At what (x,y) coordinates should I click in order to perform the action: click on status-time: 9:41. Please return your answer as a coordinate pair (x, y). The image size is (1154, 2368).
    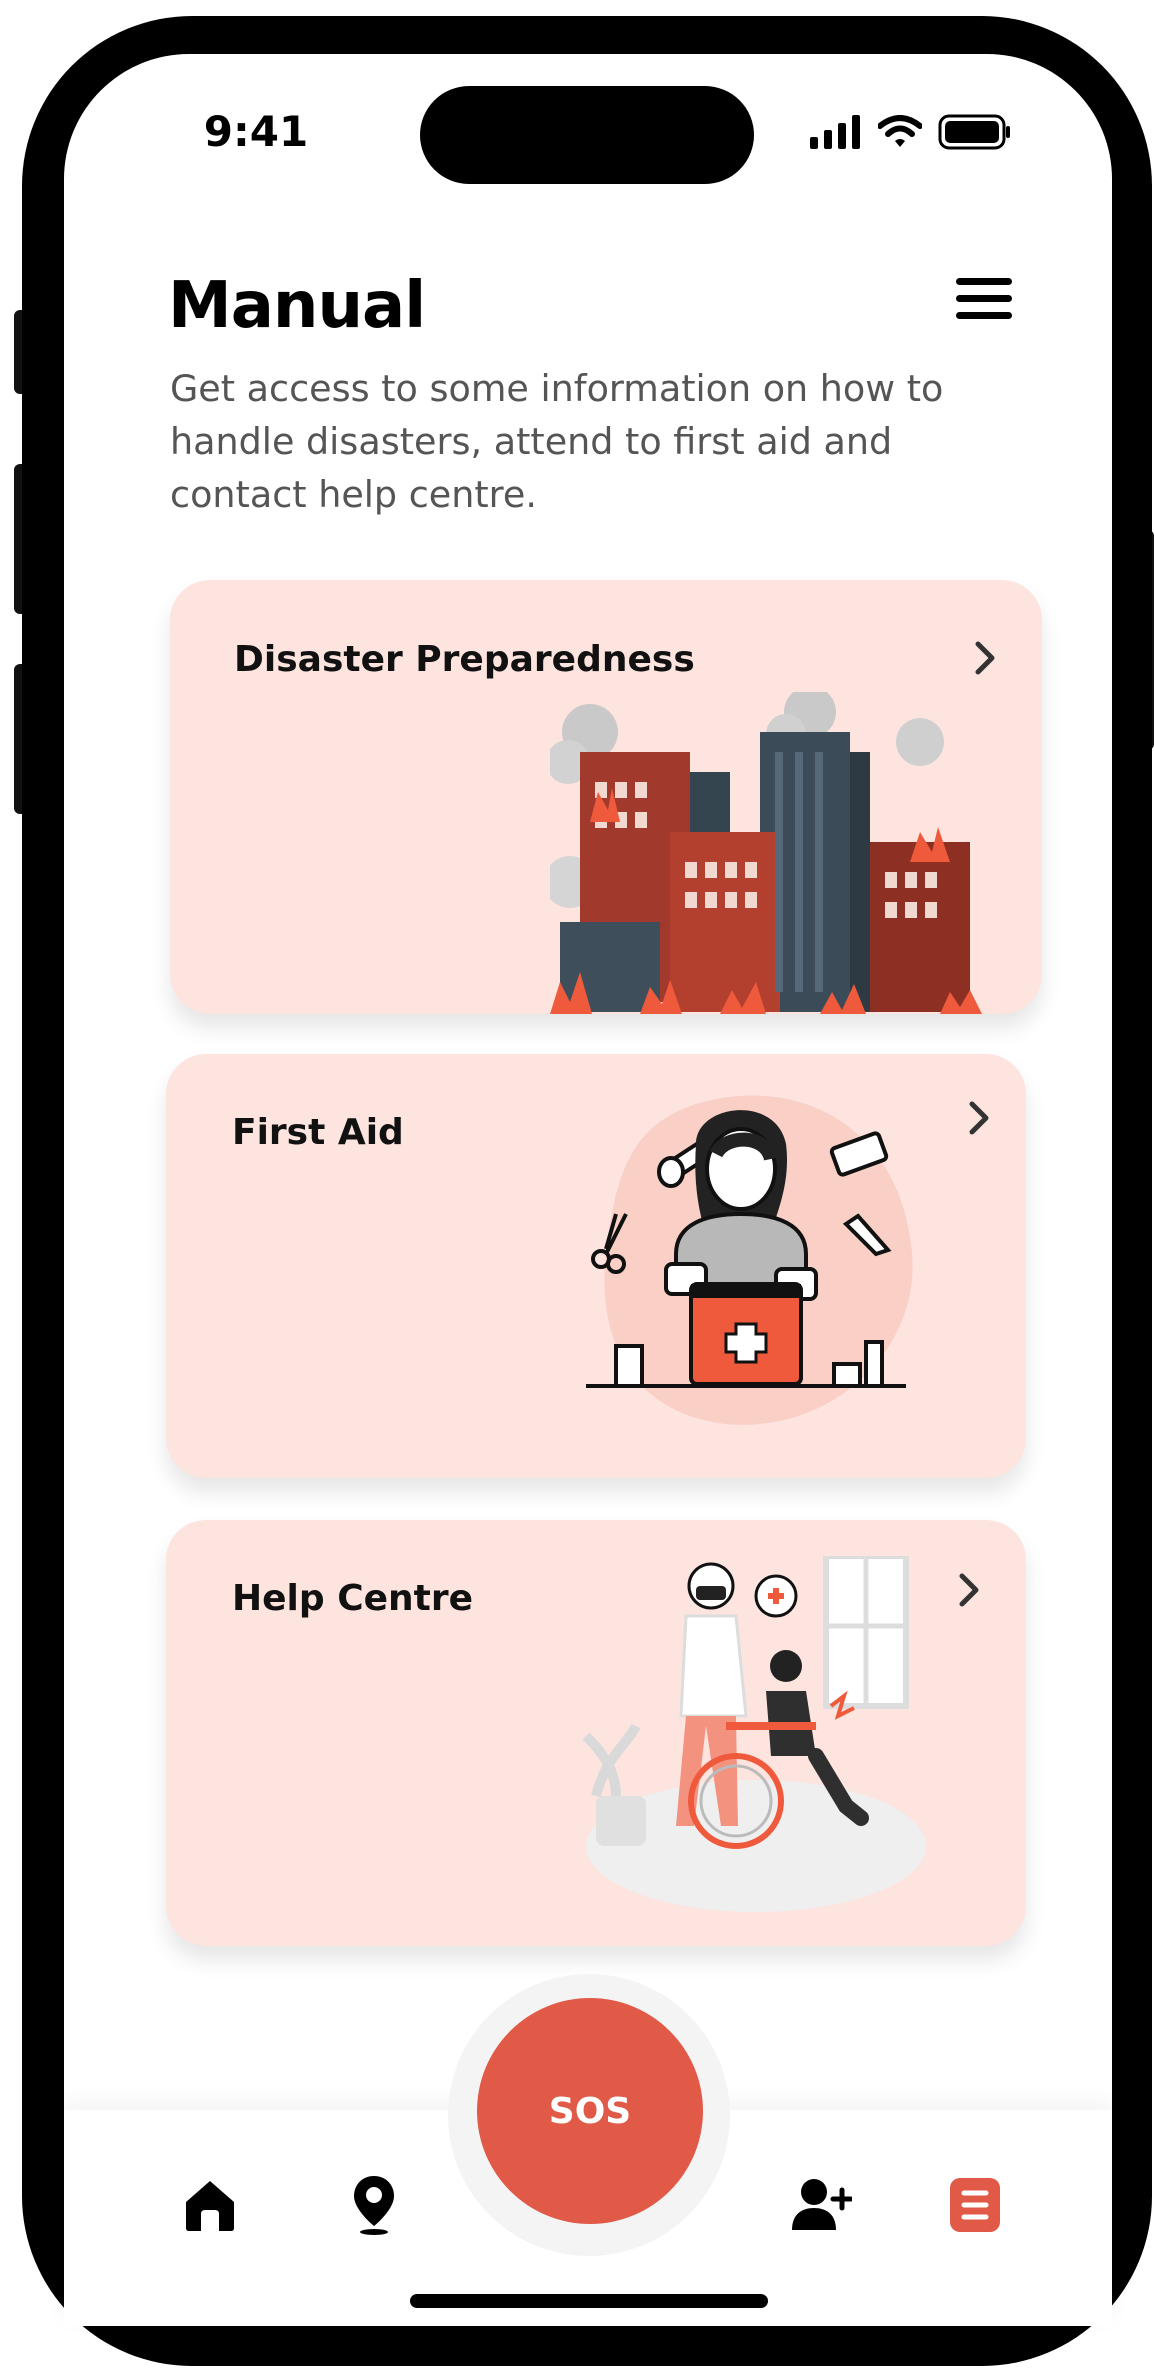
    Looking at the image, I should click on (256, 131).